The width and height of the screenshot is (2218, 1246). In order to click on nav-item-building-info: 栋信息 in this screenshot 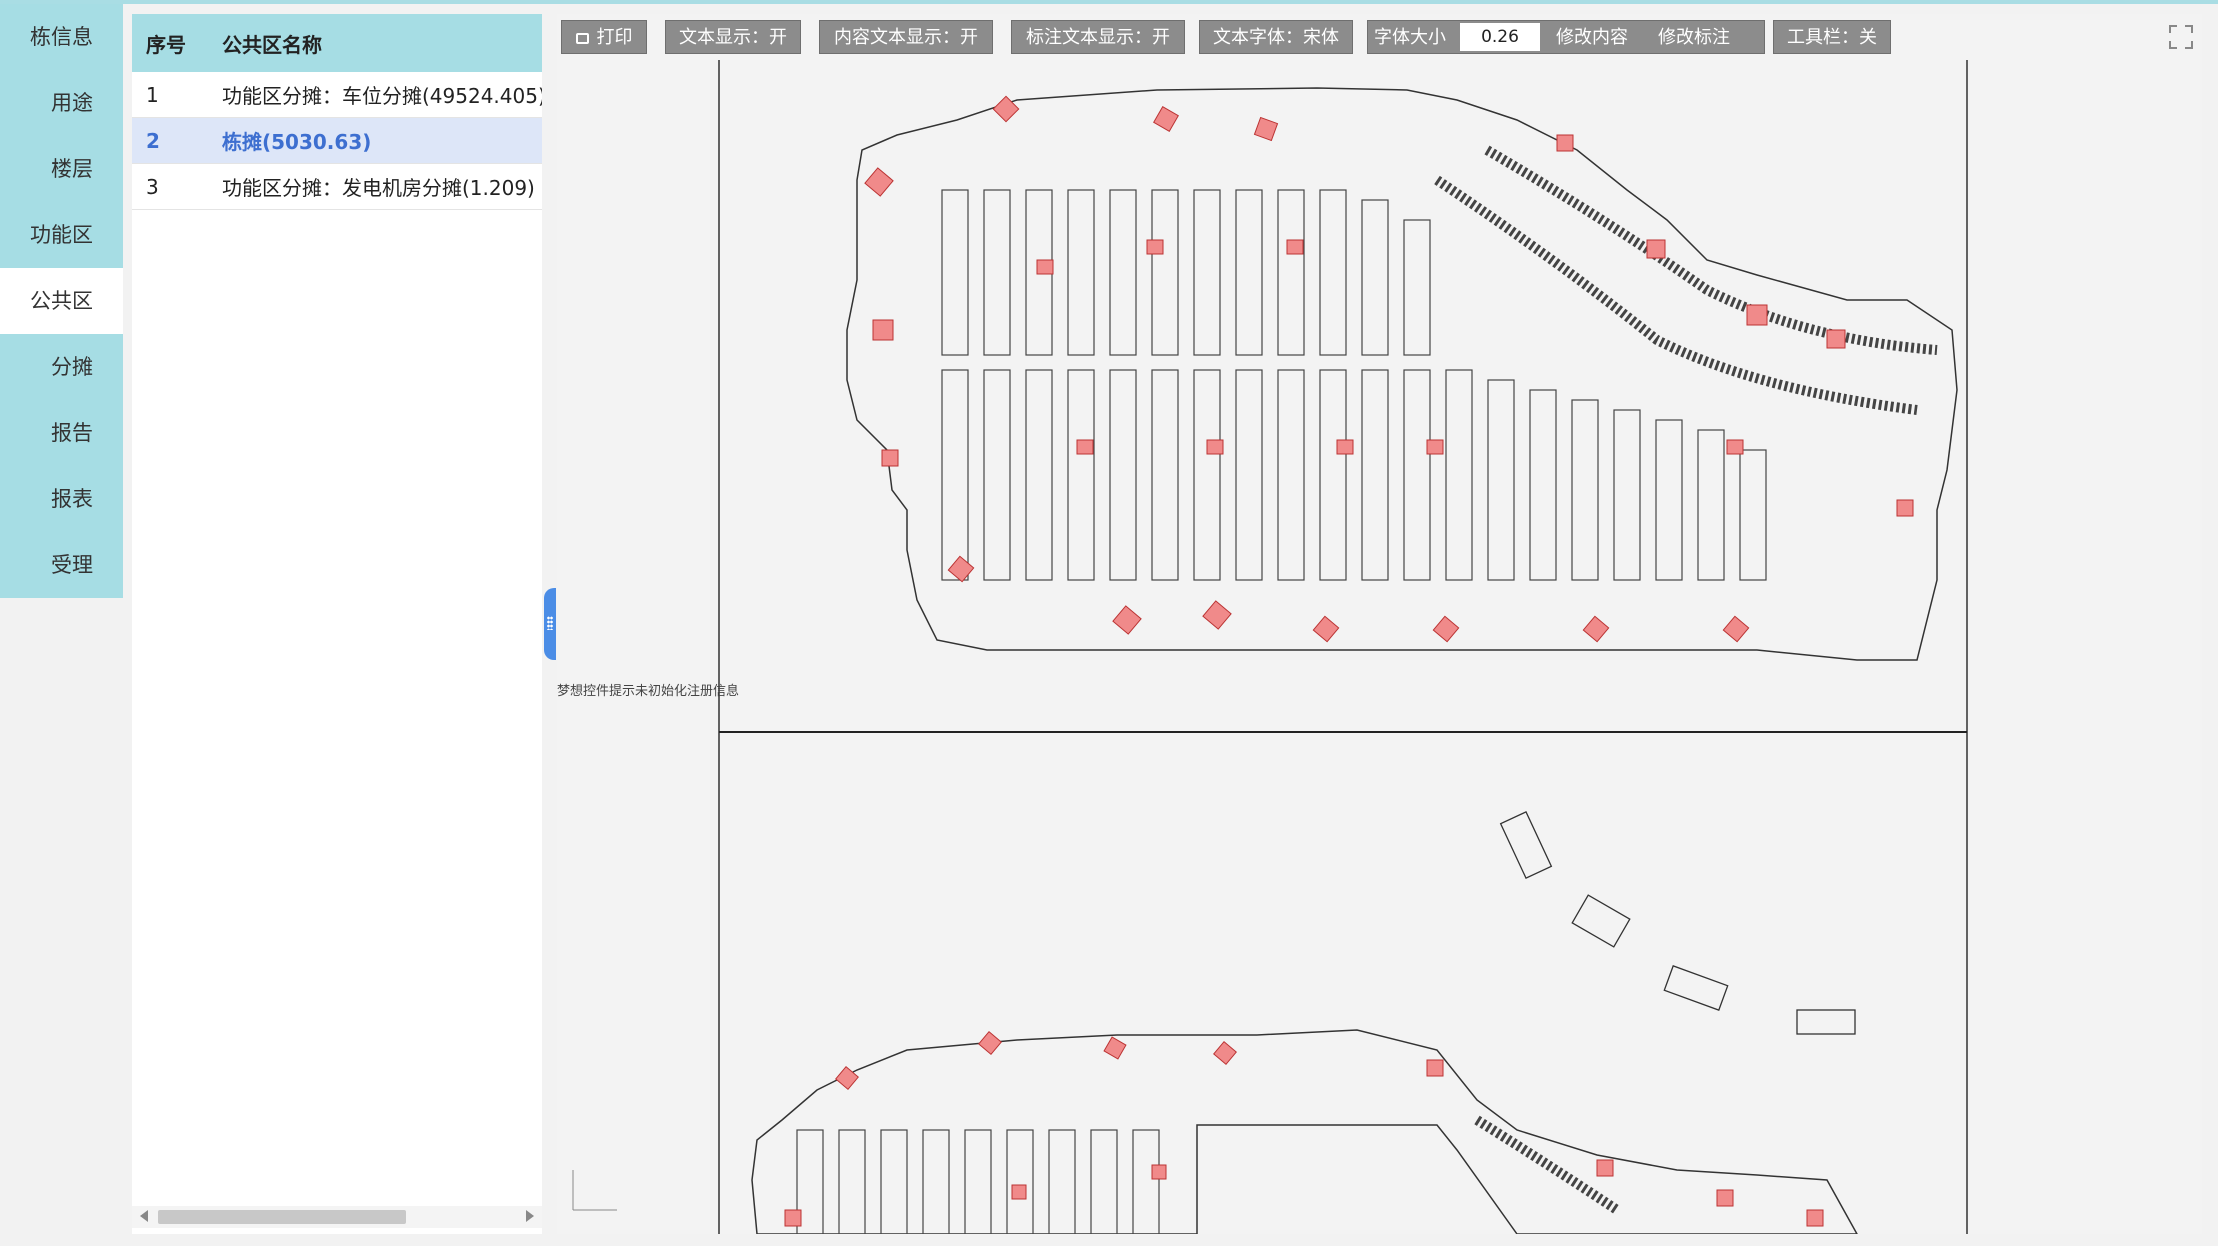, I will do `click(61, 37)`.